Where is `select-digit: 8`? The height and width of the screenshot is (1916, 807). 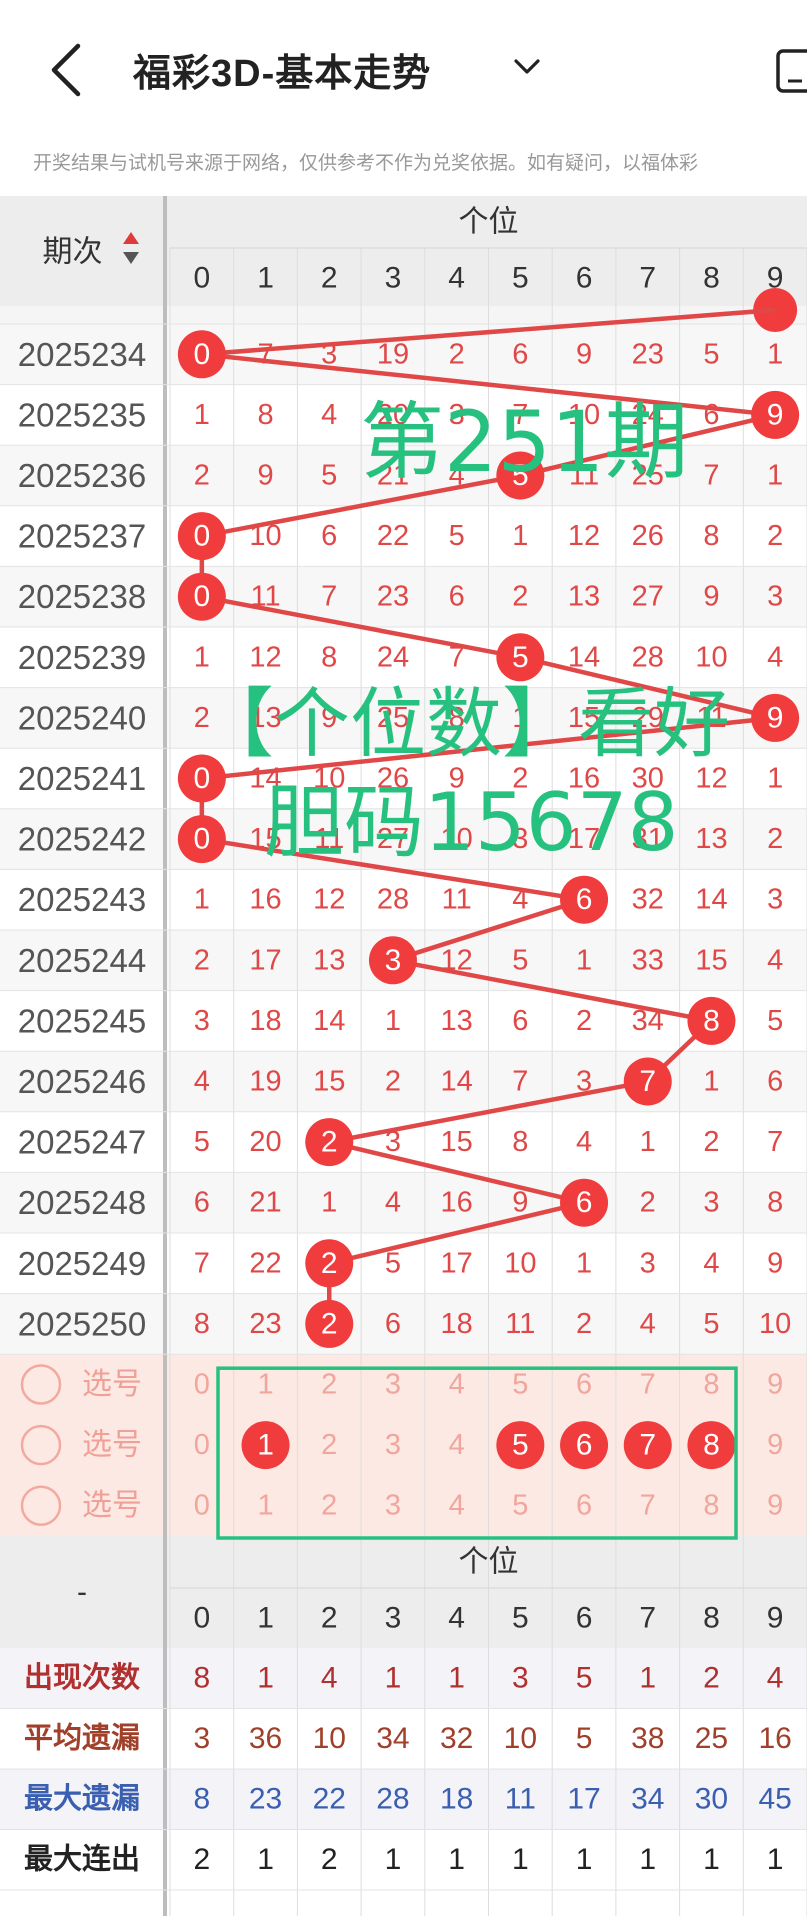 select-digit: 8 is located at coordinates (711, 1385).